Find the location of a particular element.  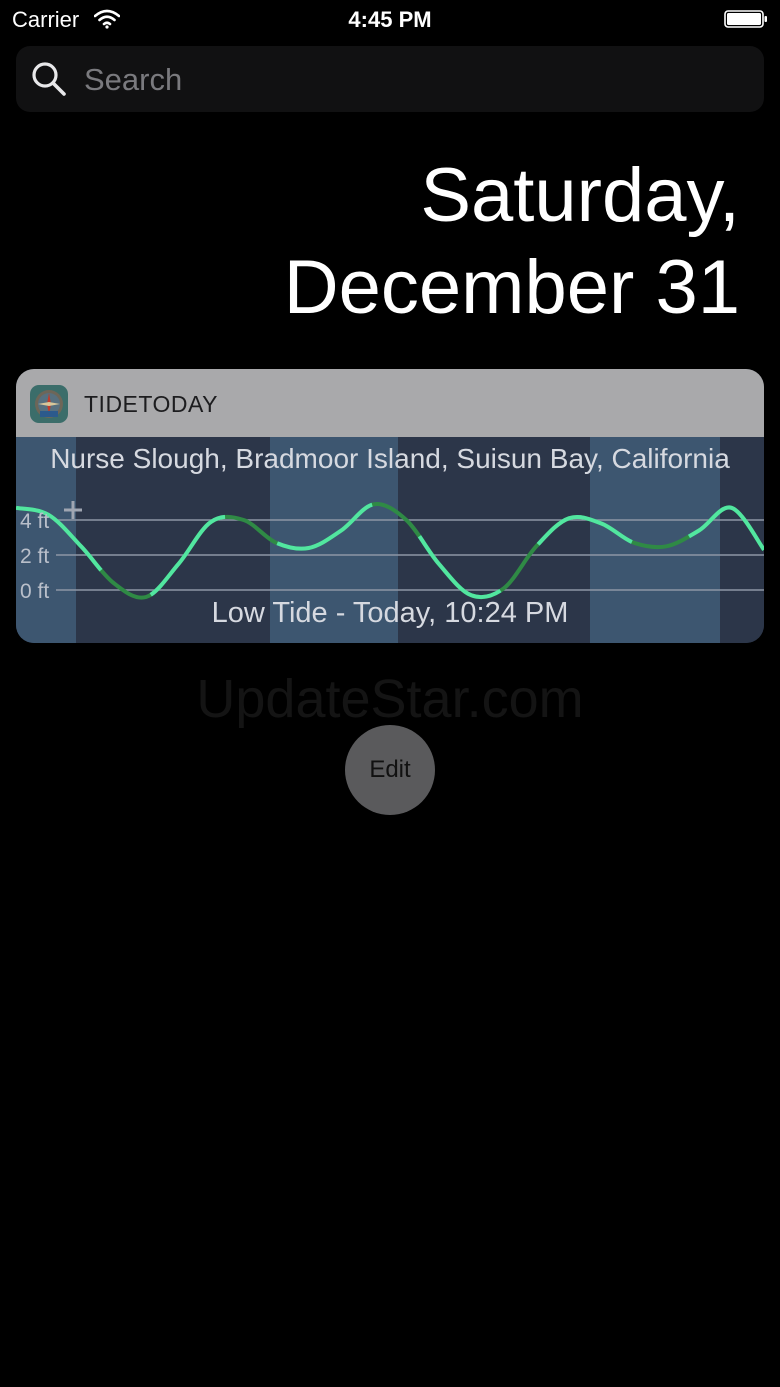

widget-header: TIDETODAY is located at coordinates (390, 403).